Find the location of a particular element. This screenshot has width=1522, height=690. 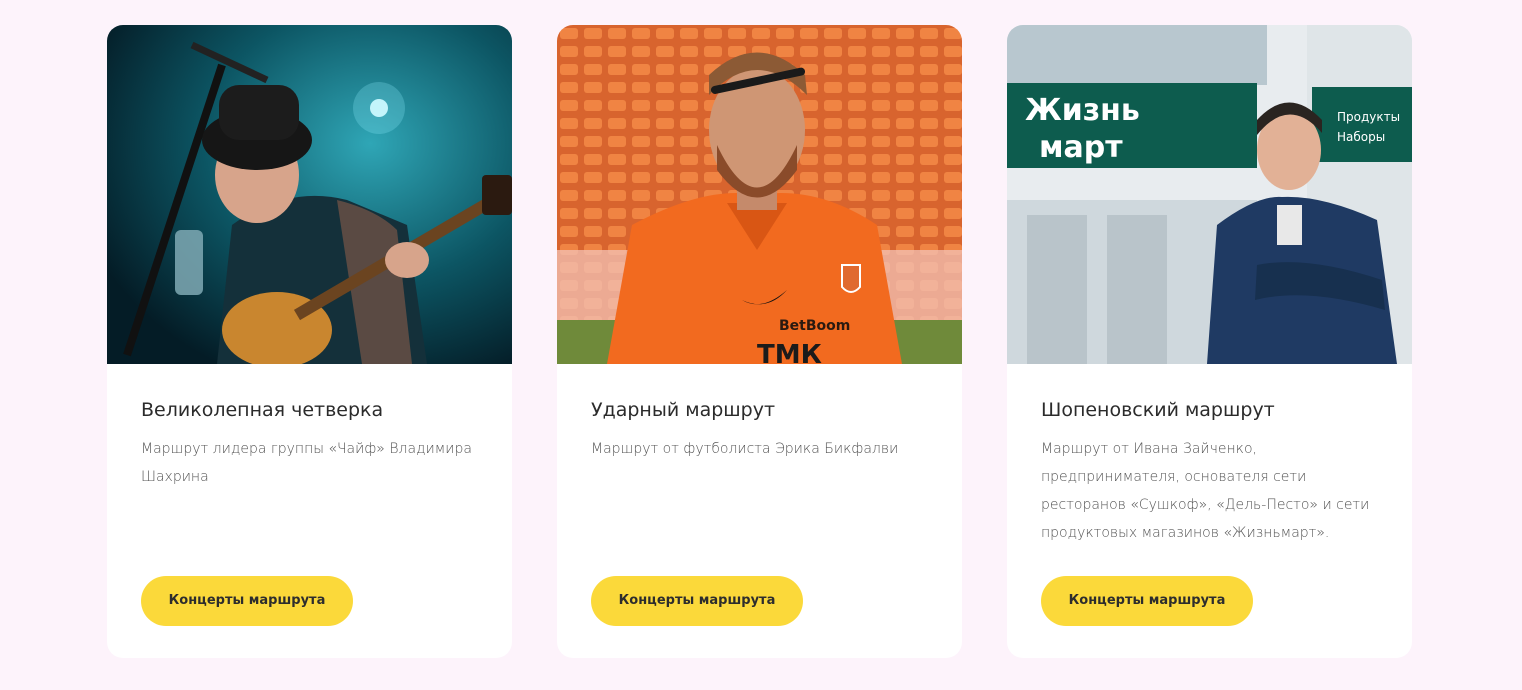

store-sign-products: Продукты is located at coordinates (1368, 117).